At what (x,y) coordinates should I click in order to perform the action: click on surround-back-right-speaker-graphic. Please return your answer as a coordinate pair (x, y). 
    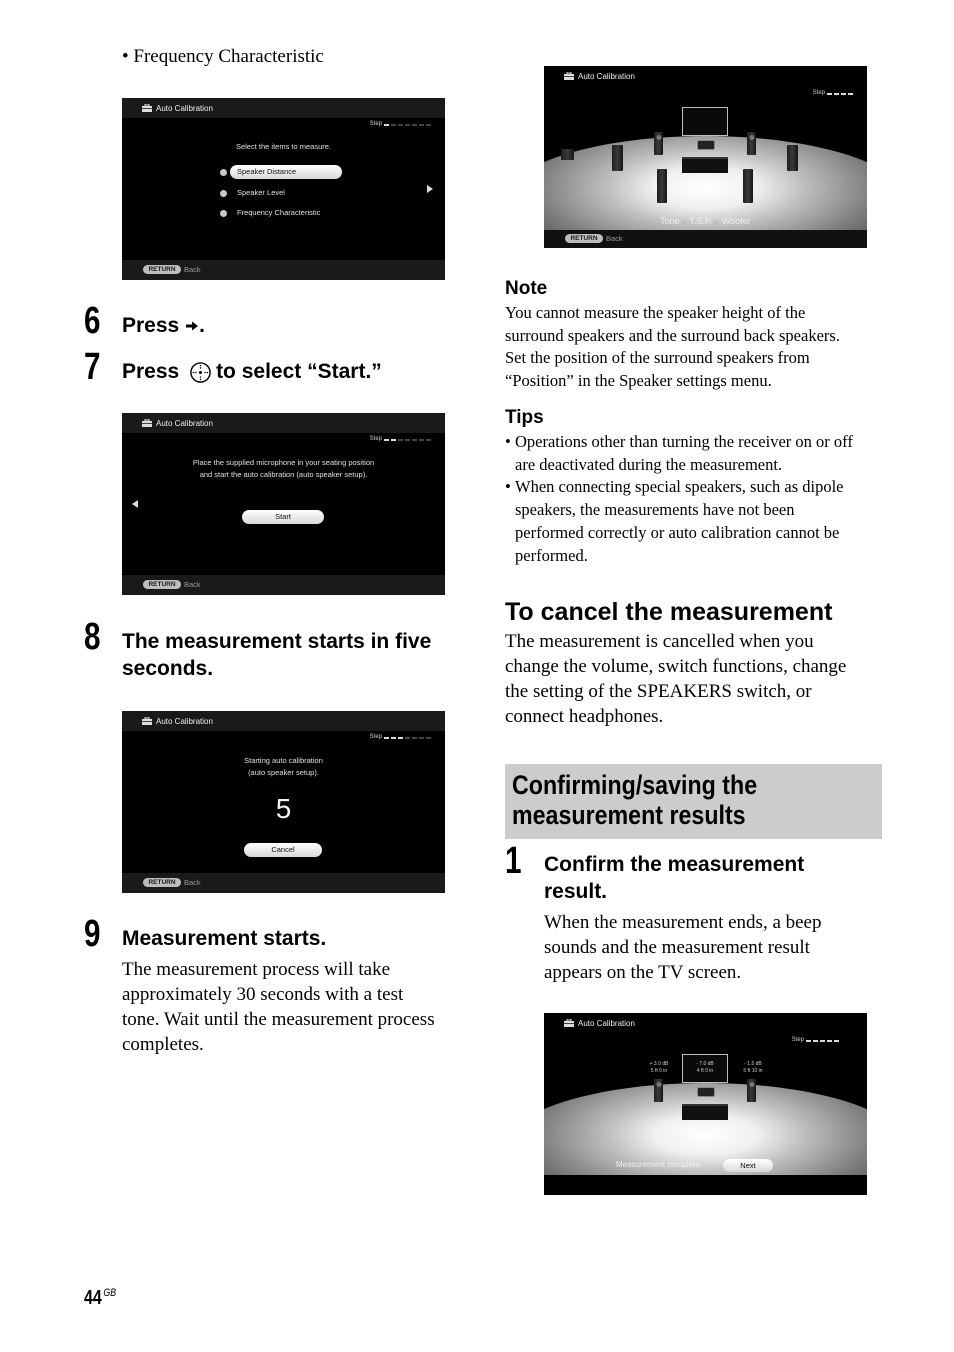
    Looking at the image, I should click on (748, 186).